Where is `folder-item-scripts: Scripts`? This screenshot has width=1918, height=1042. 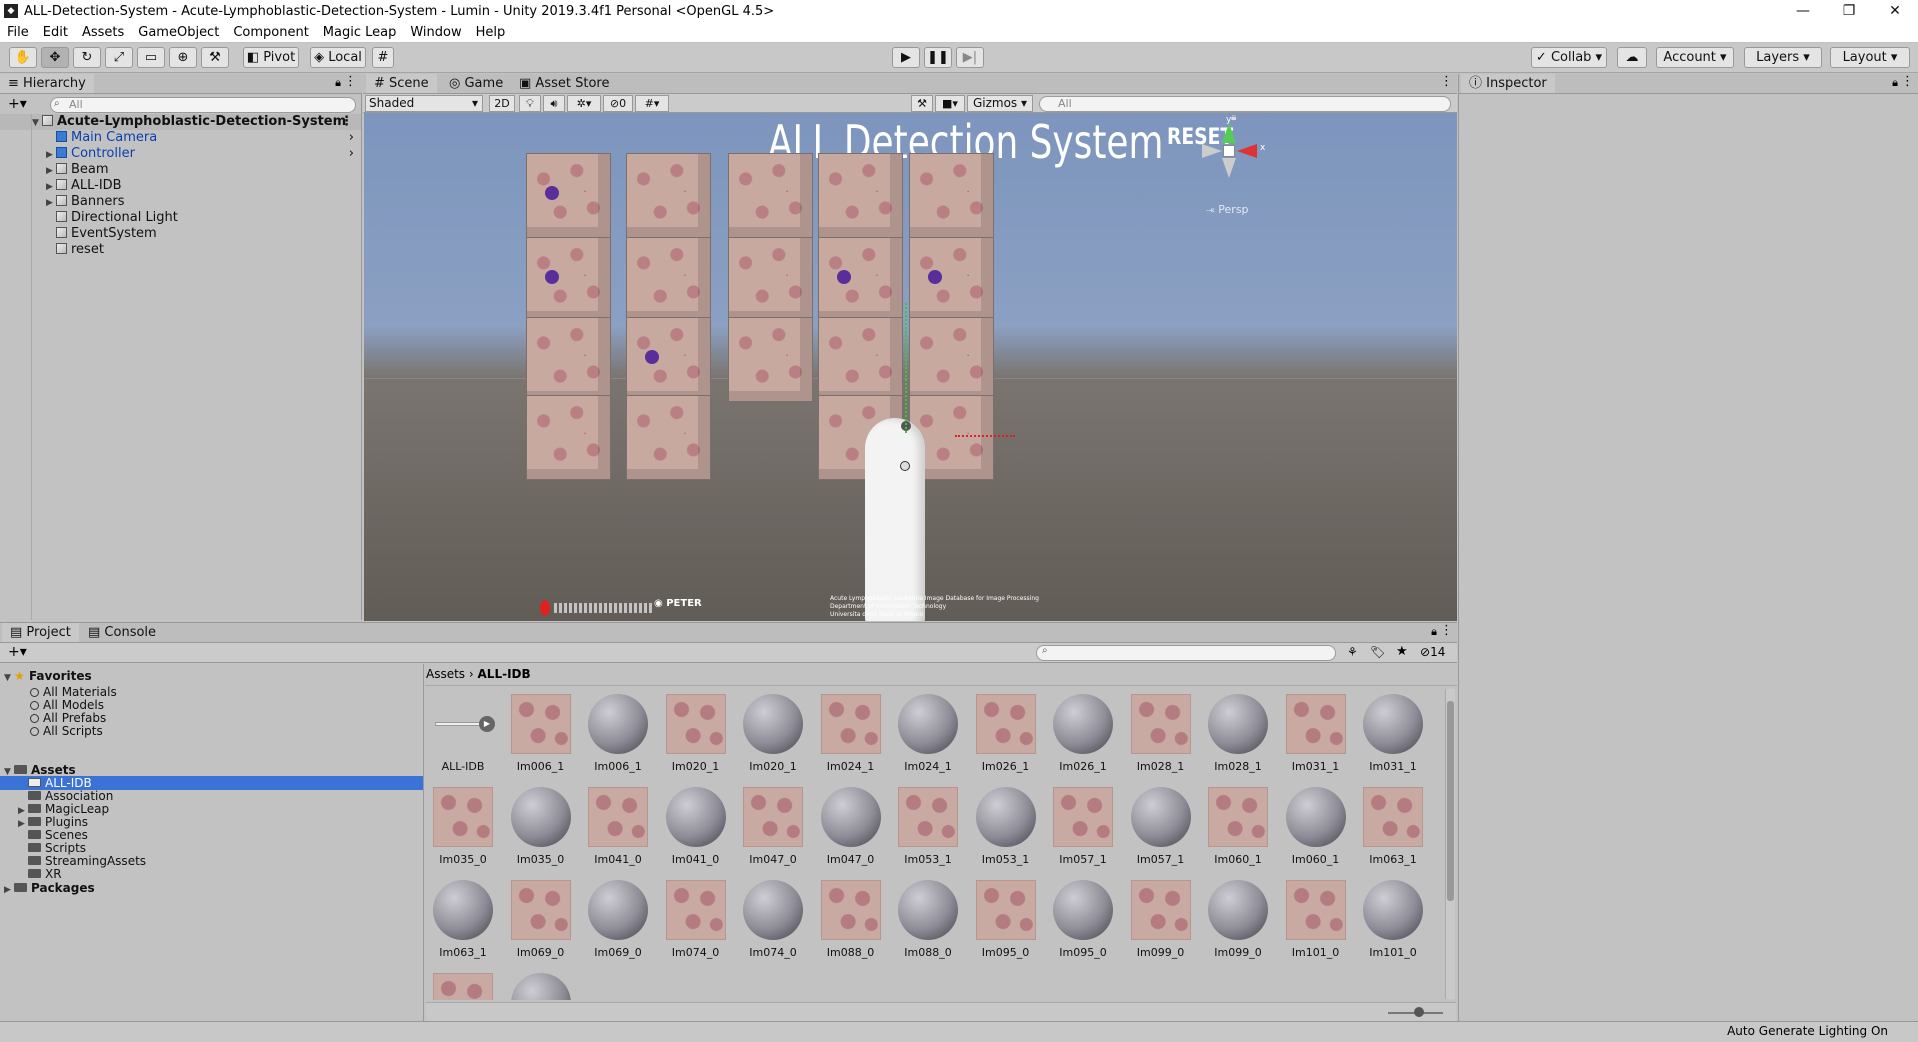 folder-item-scripts: Scripts is located at coordinates (211, 848).